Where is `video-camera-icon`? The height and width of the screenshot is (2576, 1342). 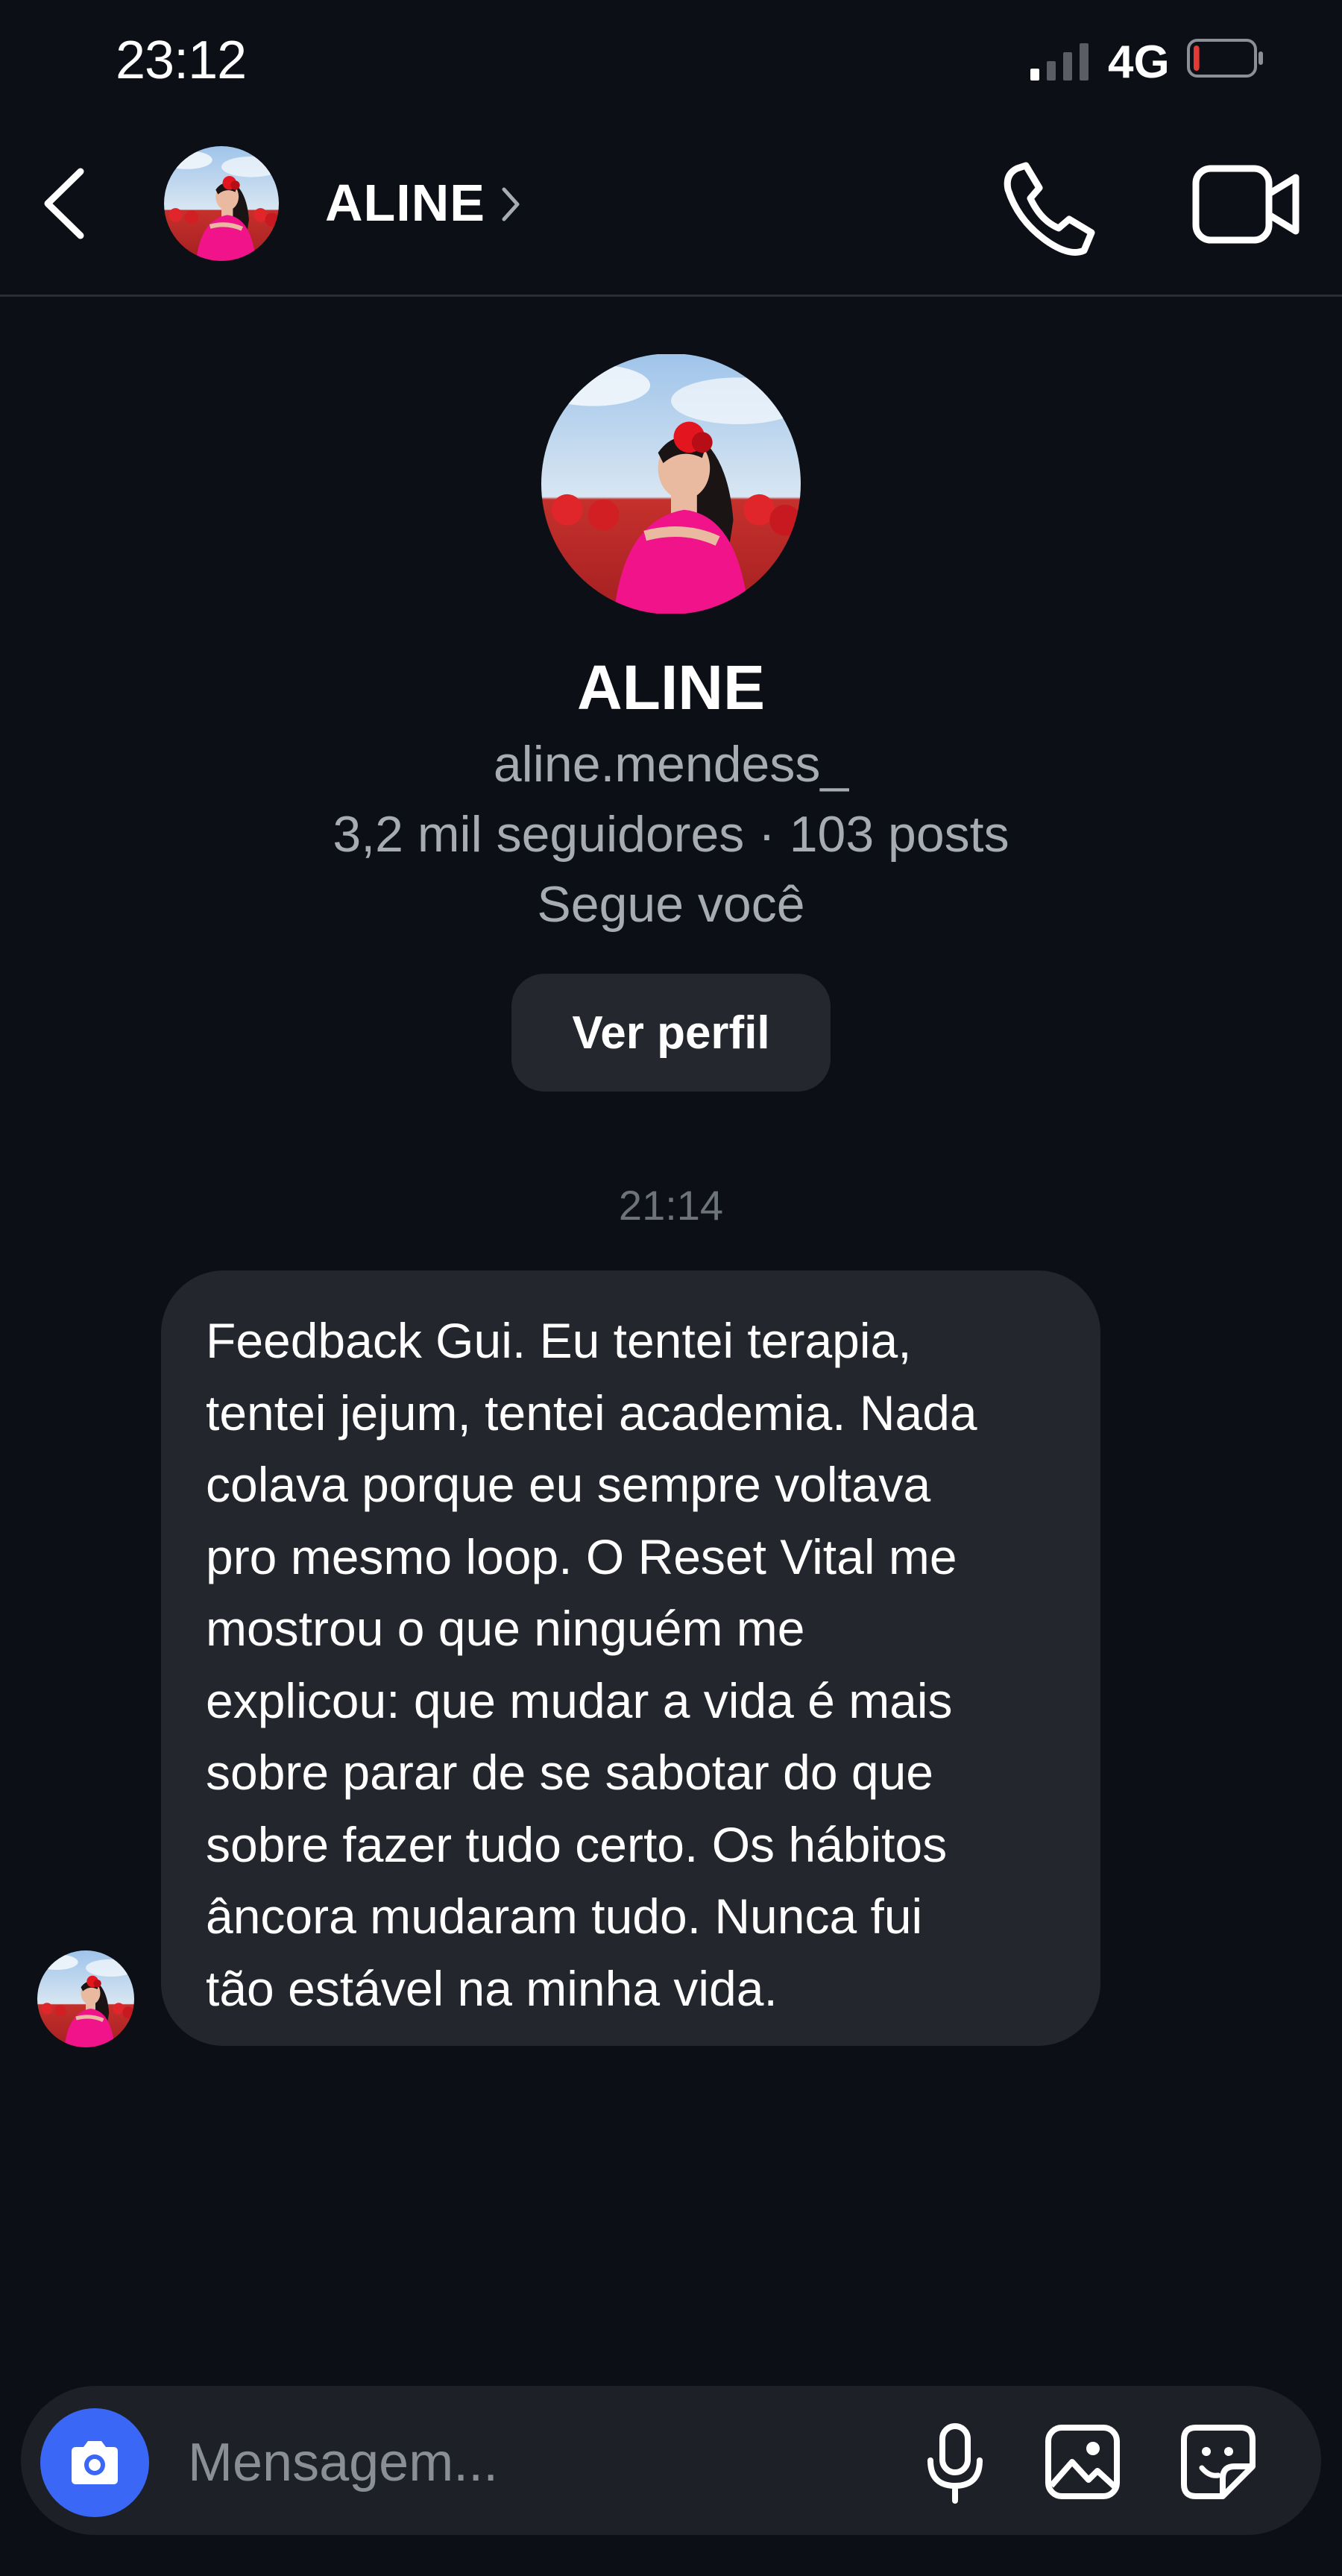
video-camera-icon is located at coordinates (1246, 204).